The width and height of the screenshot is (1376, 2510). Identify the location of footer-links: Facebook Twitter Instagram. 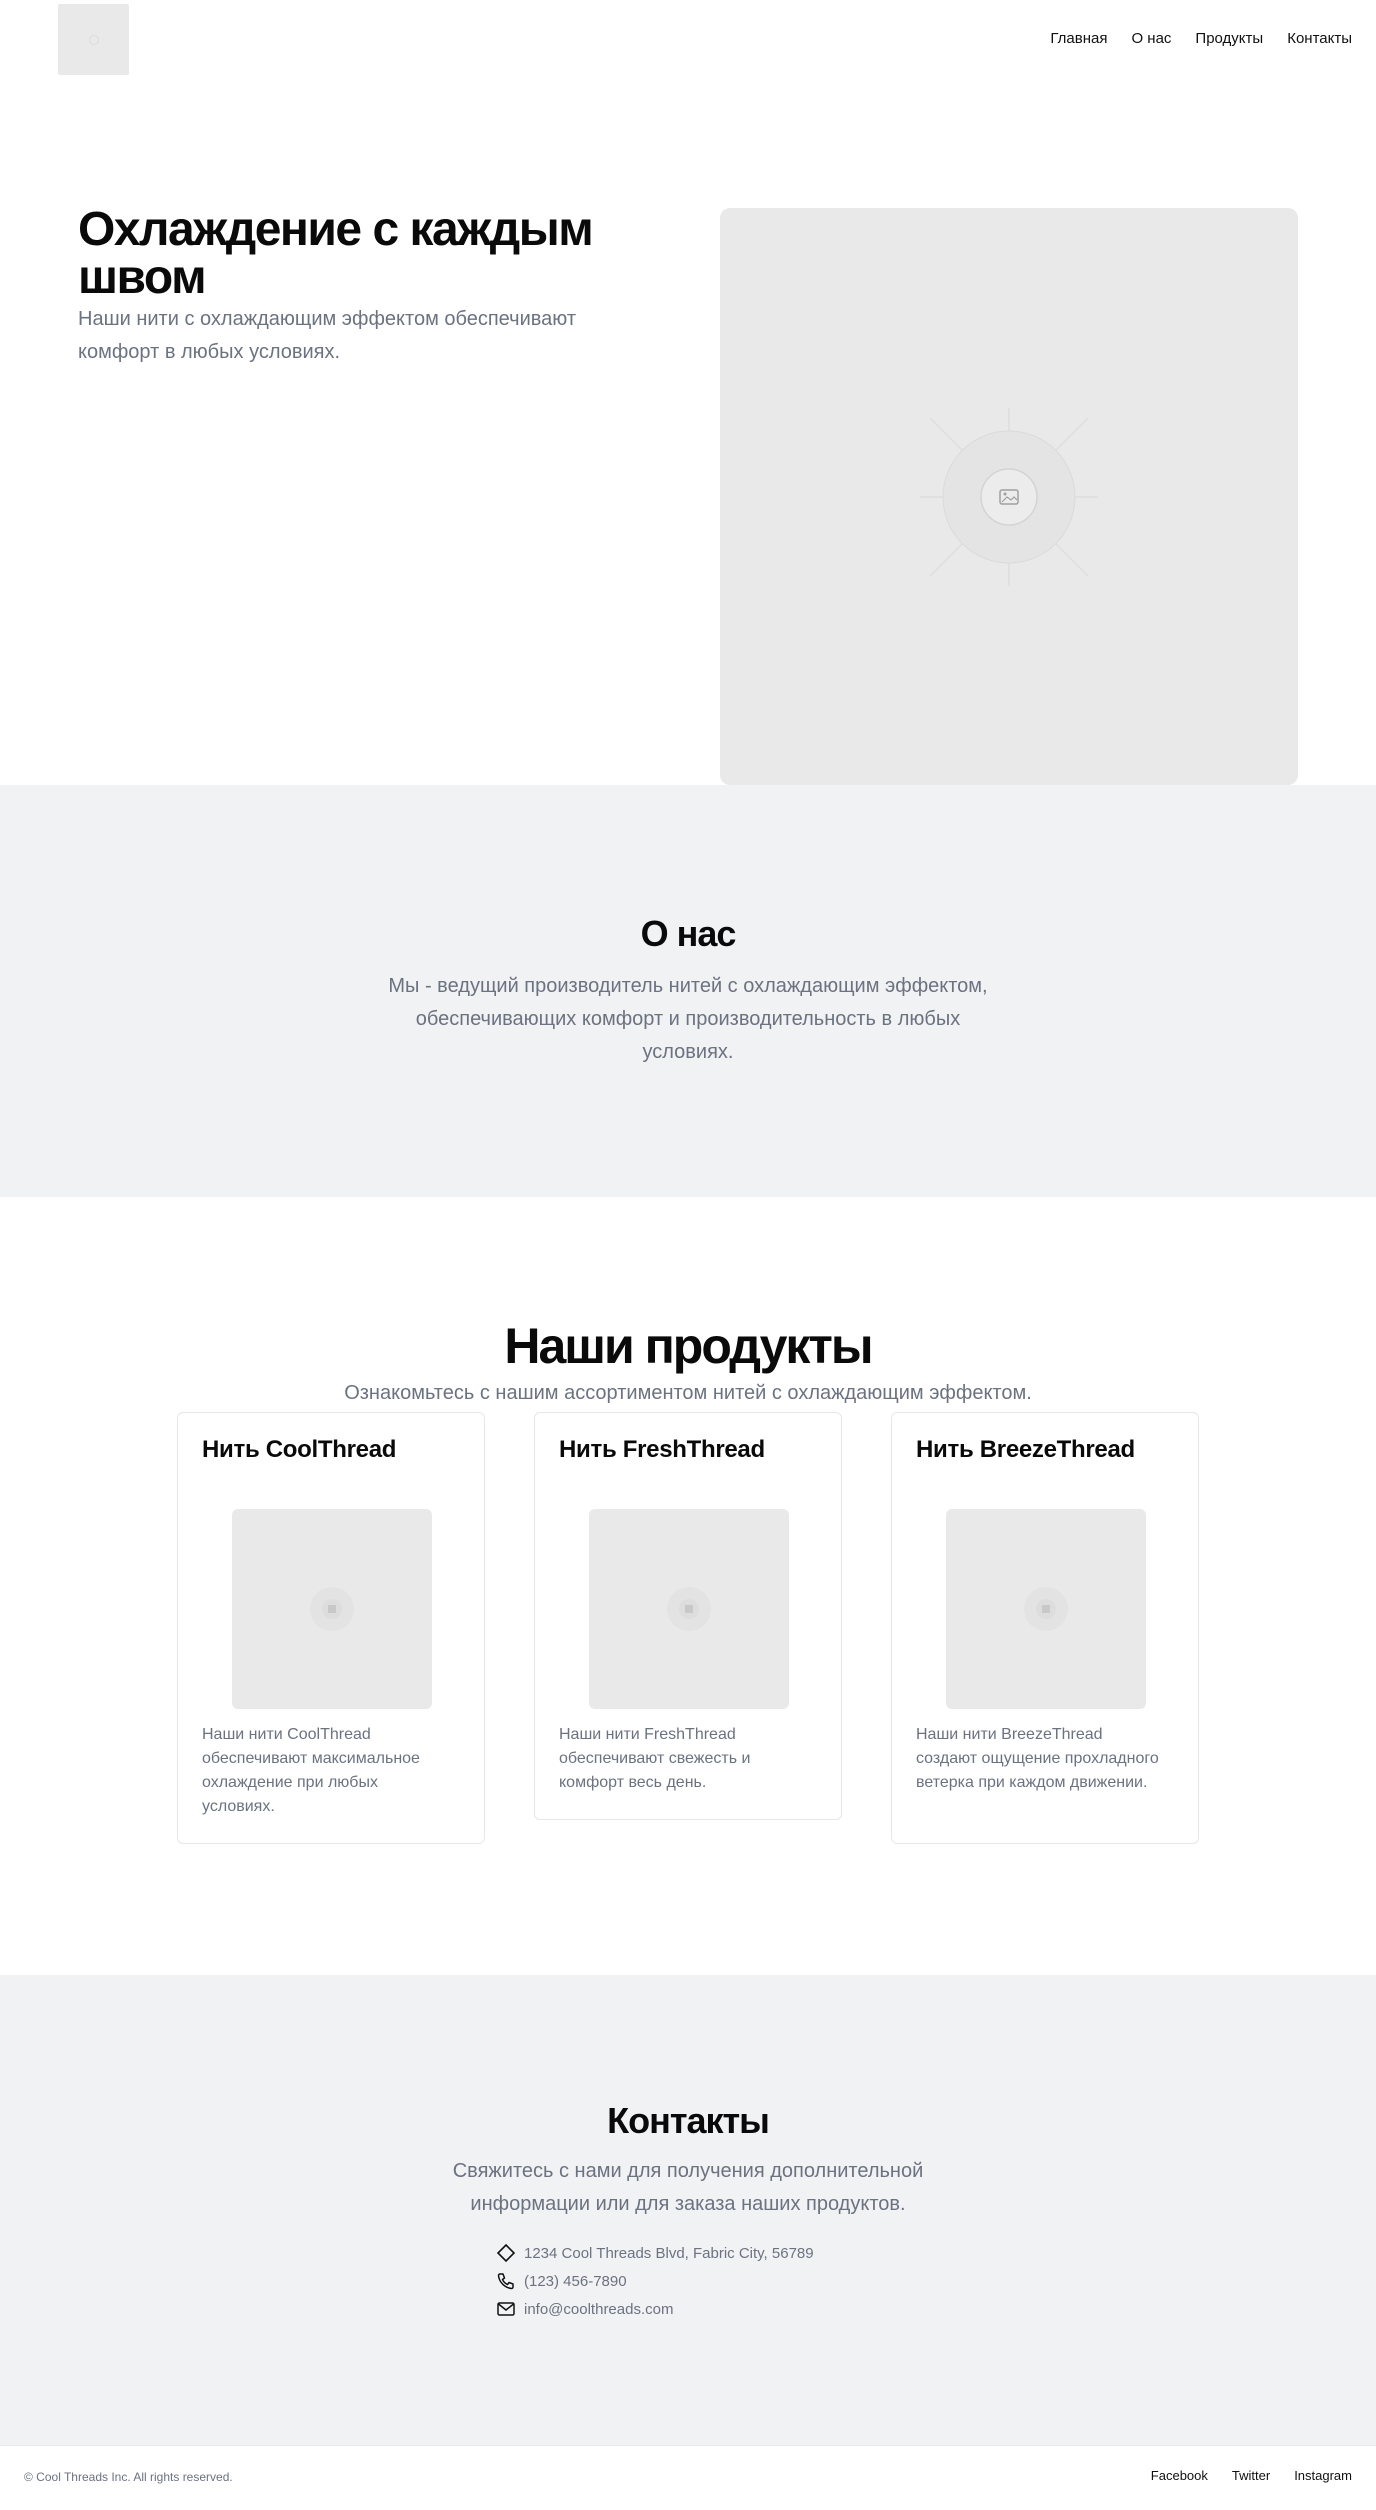
(1251, 2475).